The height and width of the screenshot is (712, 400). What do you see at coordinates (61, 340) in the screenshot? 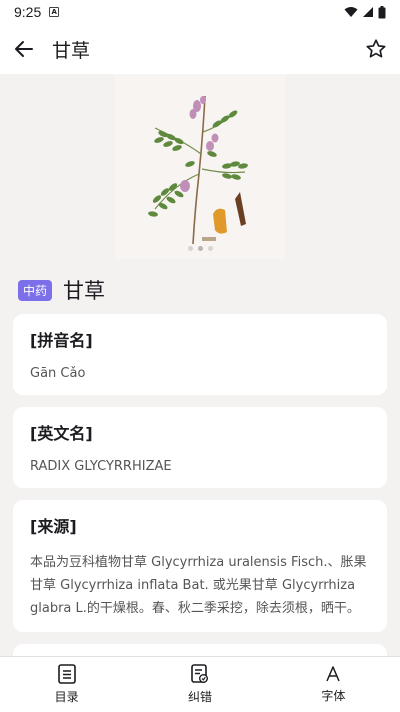
I see `pinyin-heading: [拼音名]` at bounding box center [61, 340].